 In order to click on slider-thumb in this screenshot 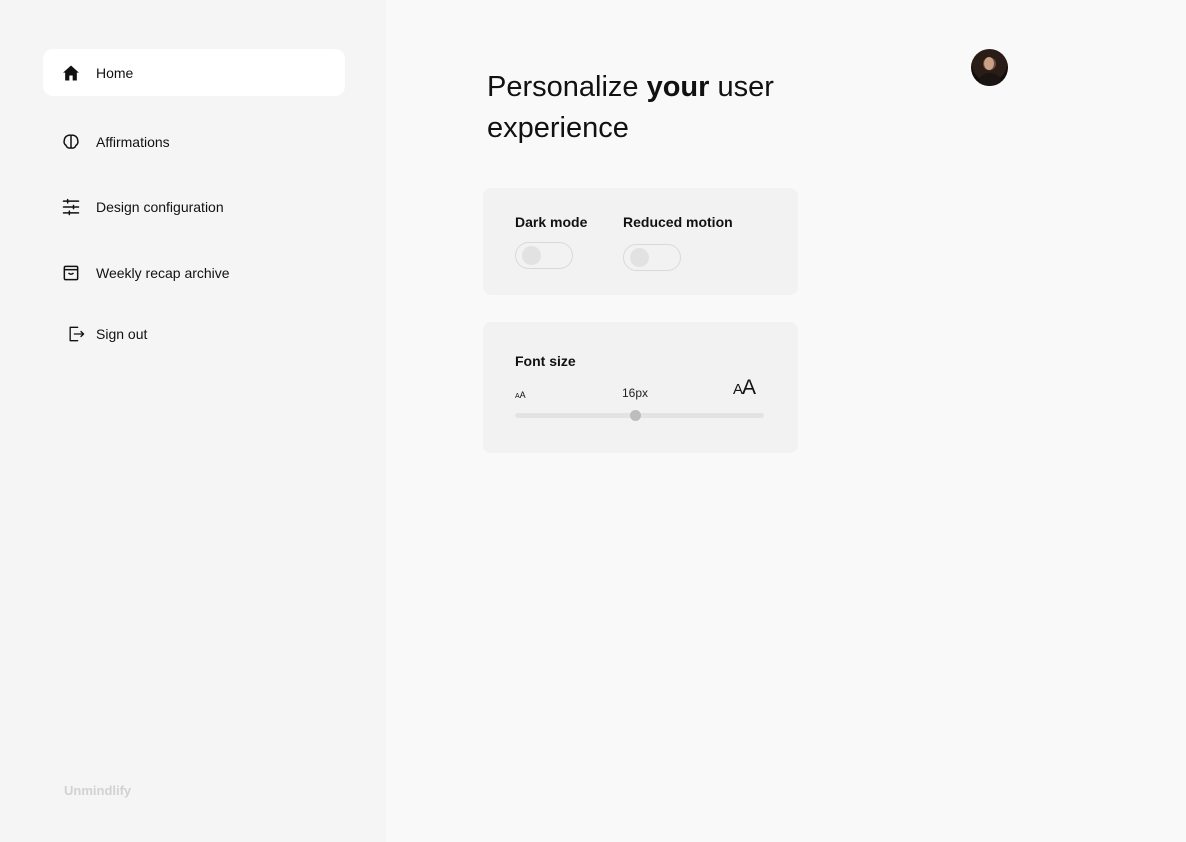, I will do `click(635, 415)`.